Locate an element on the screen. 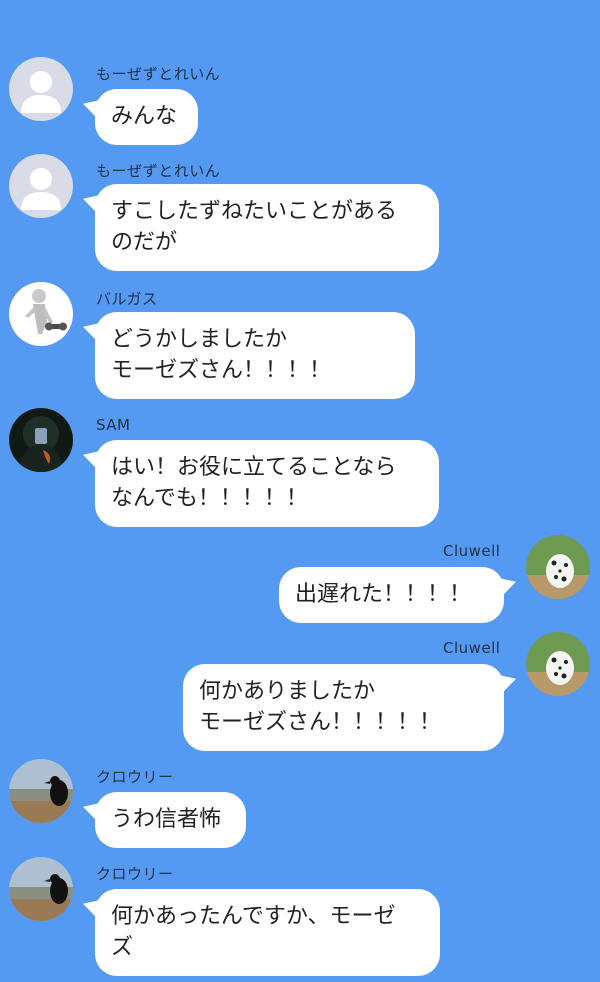  sender-name: SAM is located at coordinates (113, 425).